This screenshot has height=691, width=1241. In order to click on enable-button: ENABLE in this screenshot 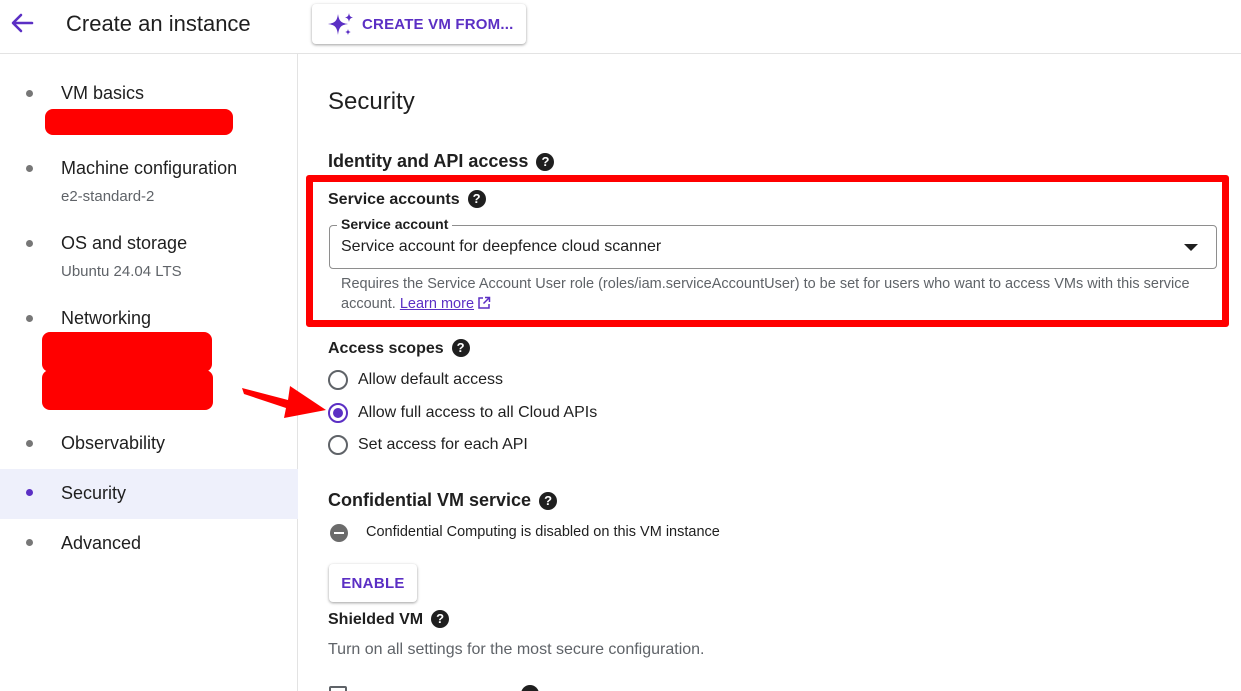, I will do `click(373, 583)`.